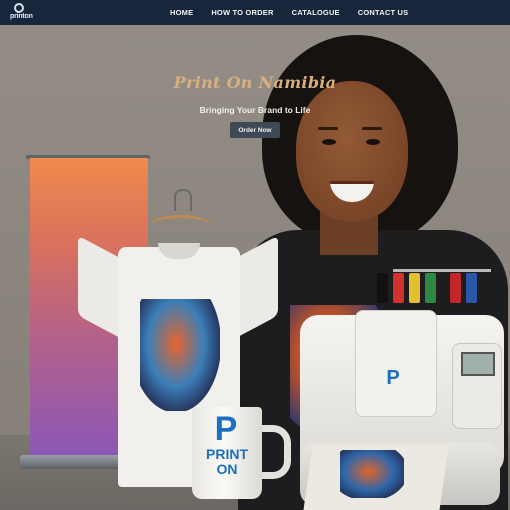 The image size is (510, 510). I want to click on thread-spool-black, so click(382, 288).